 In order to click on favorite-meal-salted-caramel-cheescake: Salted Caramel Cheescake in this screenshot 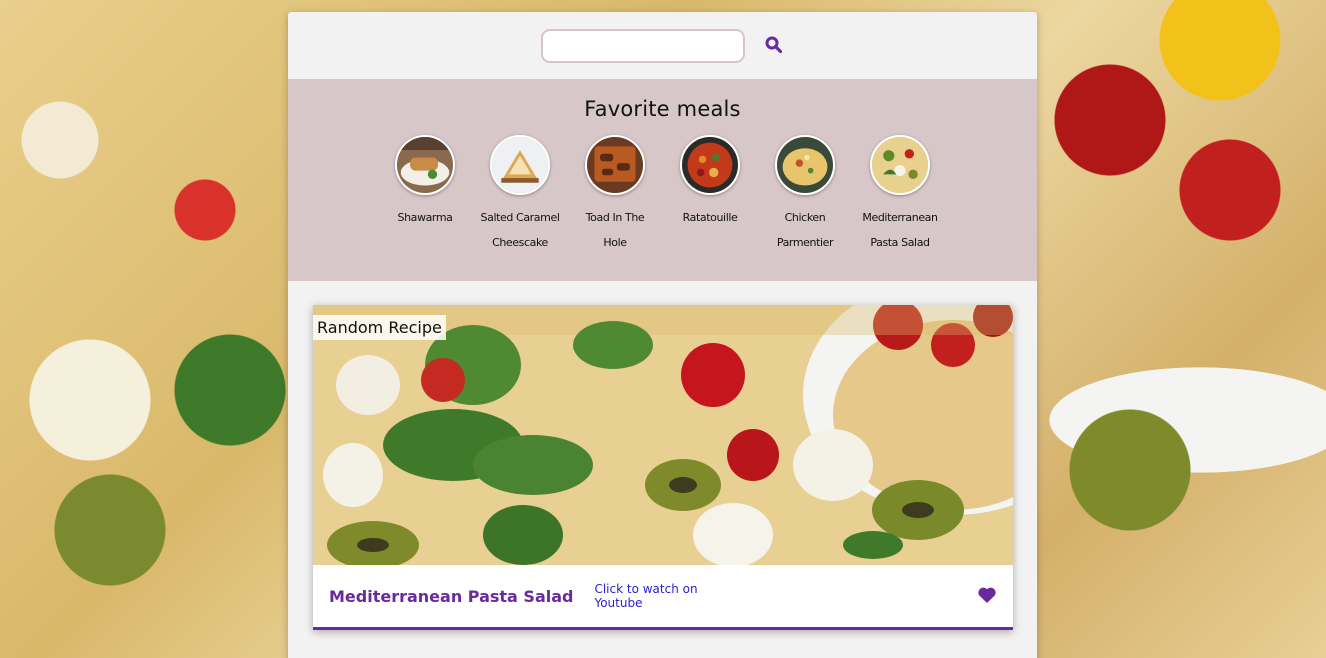, I will do `click(520, 195)`.